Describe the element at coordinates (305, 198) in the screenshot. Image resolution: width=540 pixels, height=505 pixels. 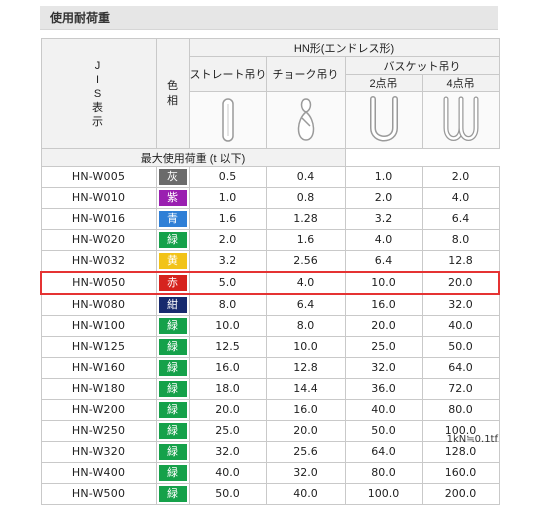
I see `choke-load-cell: 0.8` at that location.